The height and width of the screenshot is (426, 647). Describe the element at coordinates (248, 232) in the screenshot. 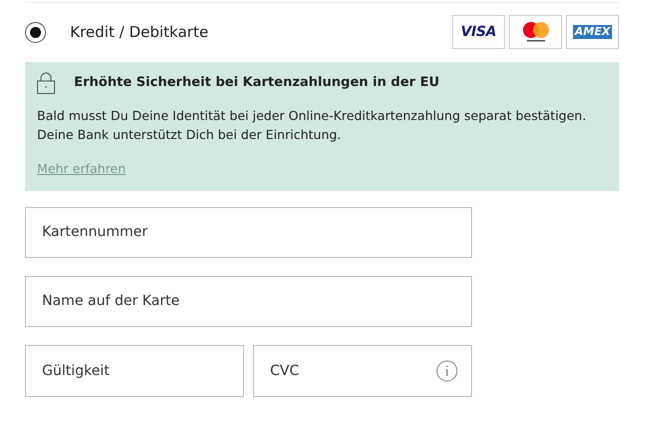

I see `input-field: Kartennummer` at that location.